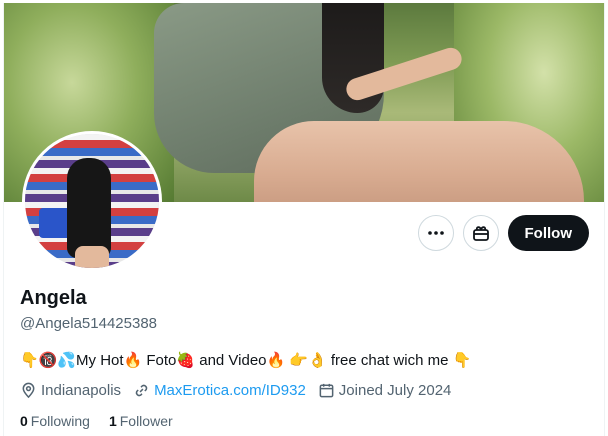 The width and height of the screenshot is (608, 436). I want to click on website-link: MaxErotica.com/ID932, so click(230, 390).